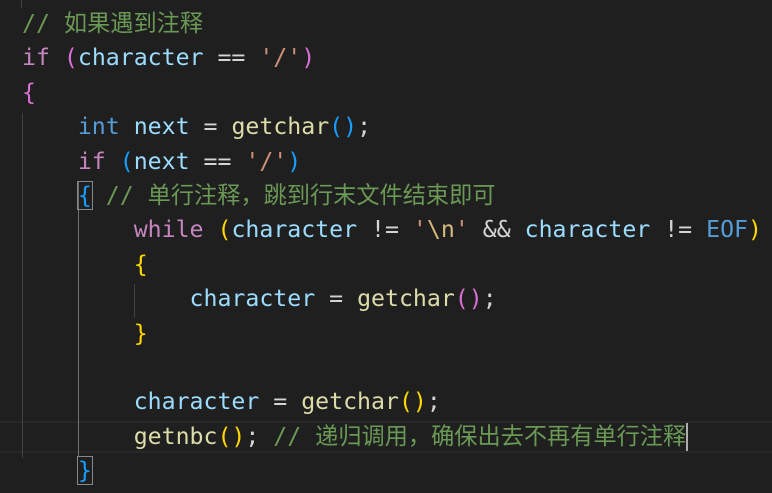 This screenshot has width=772, height=493. I want to click on token-comment: // 如果遇到注释, so click(113, 23).